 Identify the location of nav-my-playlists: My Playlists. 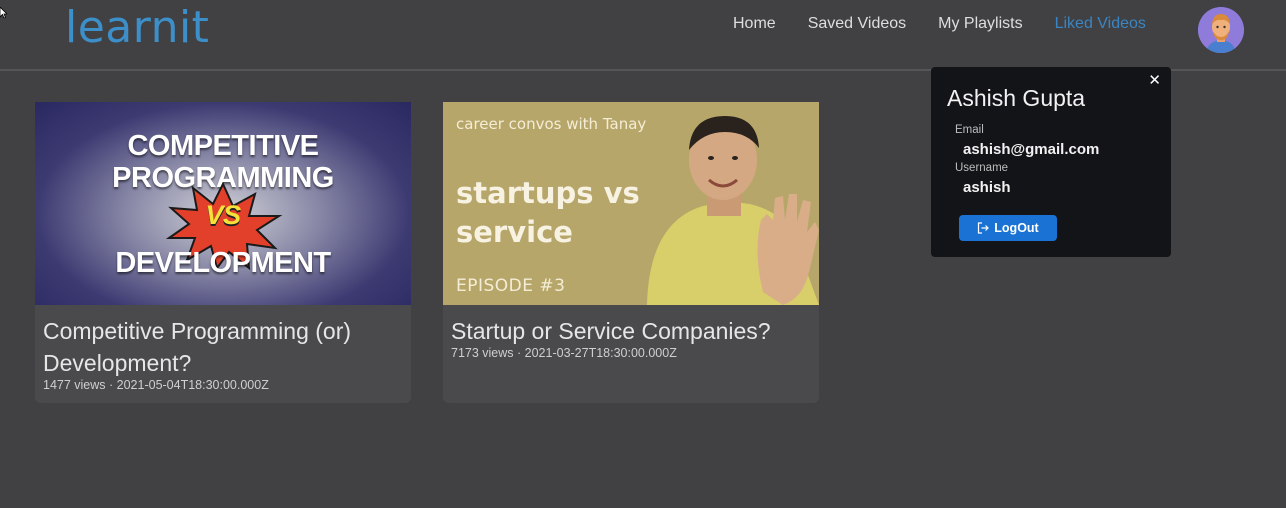
(980, 24).